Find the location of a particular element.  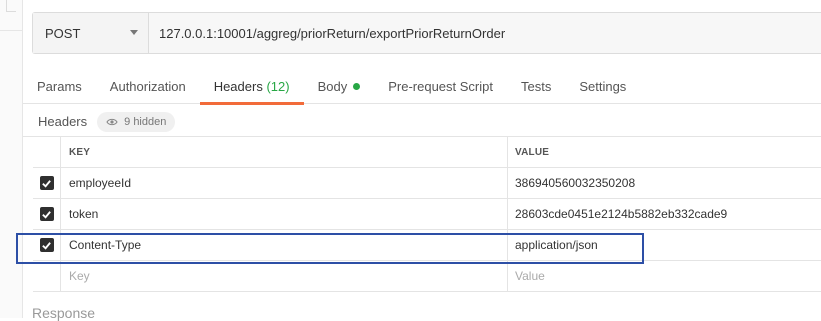

tab-body-label: Body is located at coordinates (332, 86).